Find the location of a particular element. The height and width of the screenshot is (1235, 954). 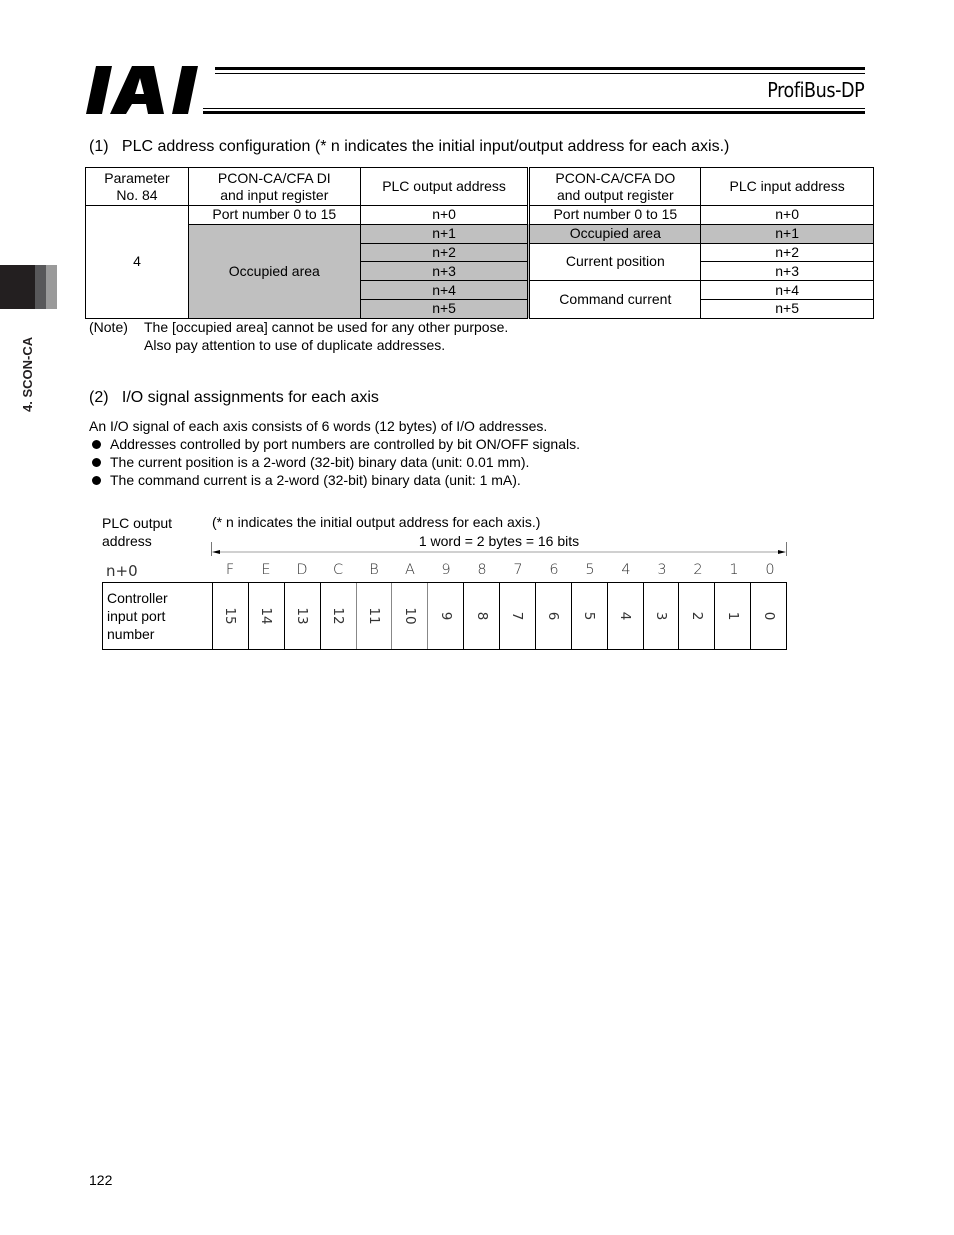

di-cell-occupied: Occupied area is located at coordinates (274, 271).